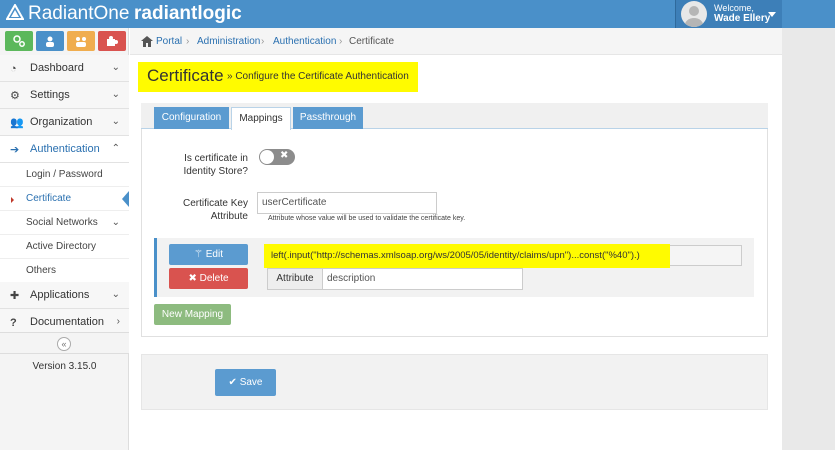  I want to click on sidebar-item-label: Organization, so click(61, 122).